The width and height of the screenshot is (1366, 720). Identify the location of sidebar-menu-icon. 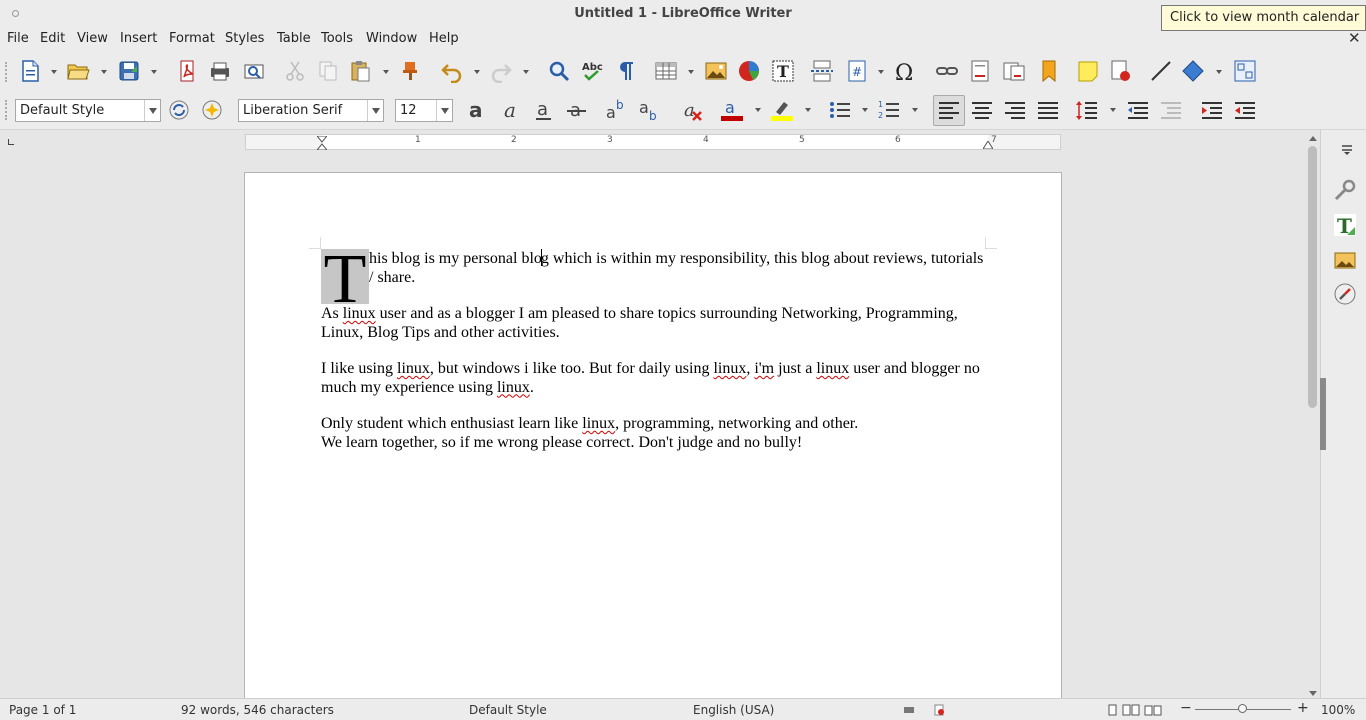
(1347, 150).